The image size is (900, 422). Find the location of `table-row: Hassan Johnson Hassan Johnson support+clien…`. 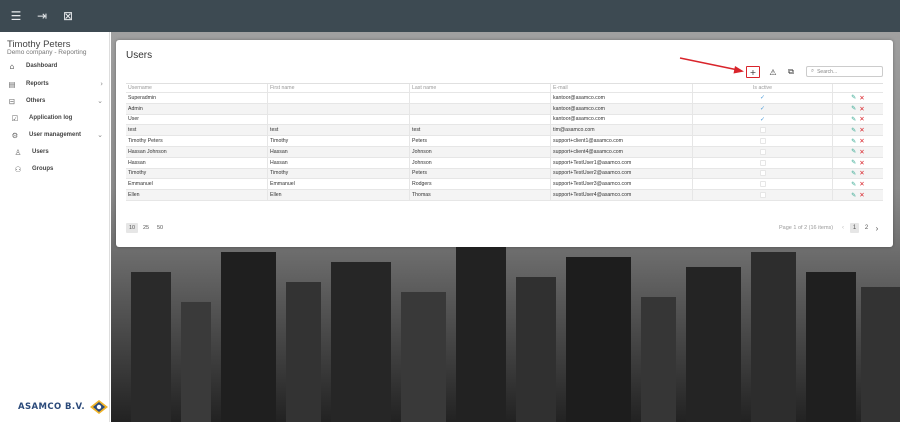

table-row: Hassan Johnson Hassan Johnson support+clien… is located at coordinates (504, 152).